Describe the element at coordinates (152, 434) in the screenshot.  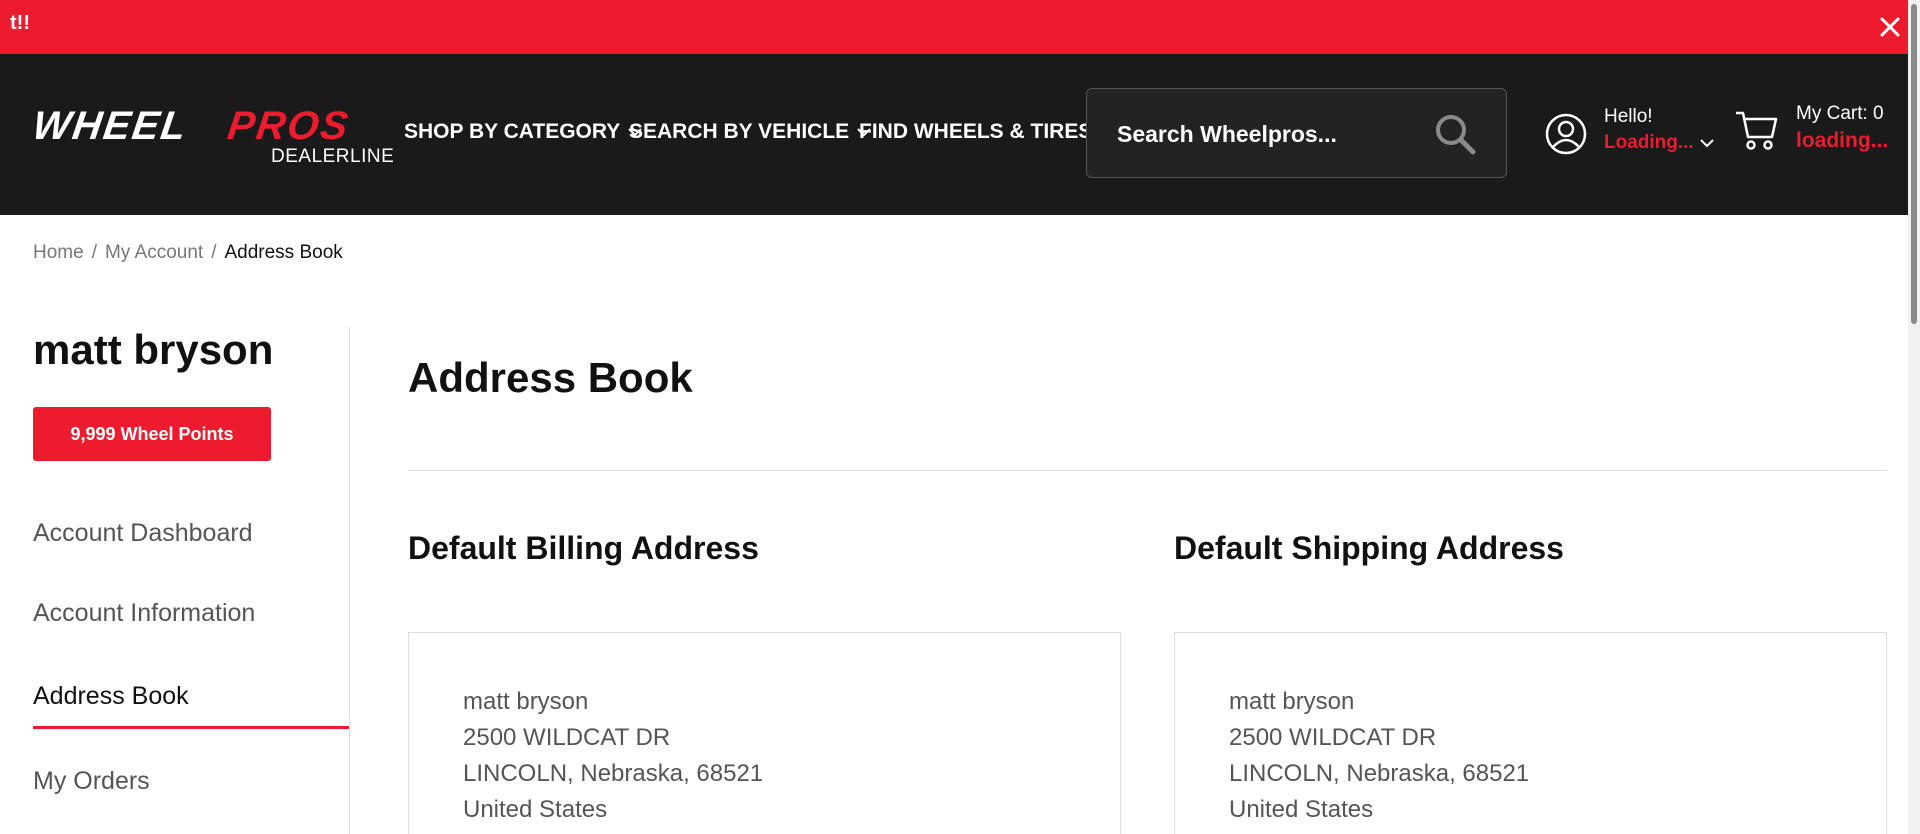
I see `wheel-points-button: 9,999 Wheel Points` at that location.